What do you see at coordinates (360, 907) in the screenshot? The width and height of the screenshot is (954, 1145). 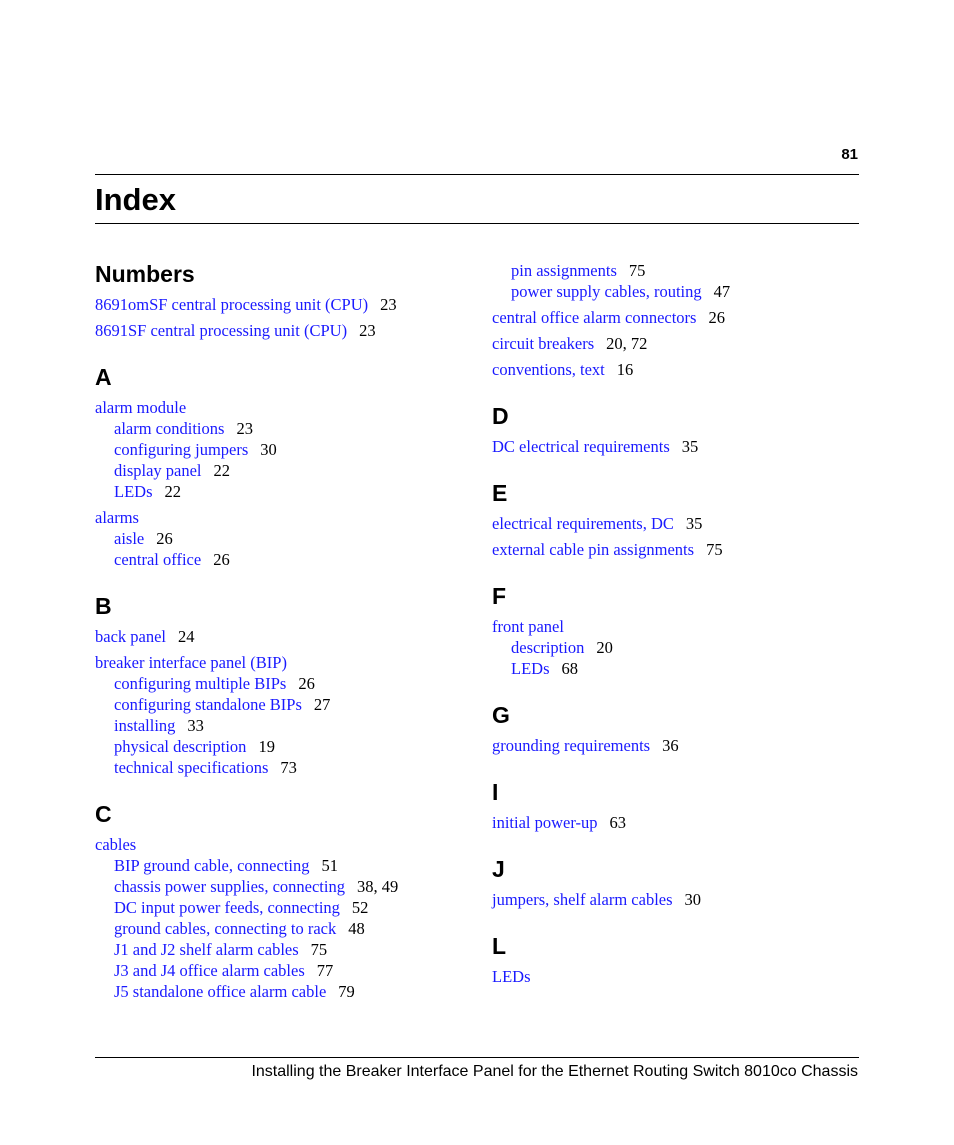 I see `page-reference: 52` at bounding box center [360, 907].